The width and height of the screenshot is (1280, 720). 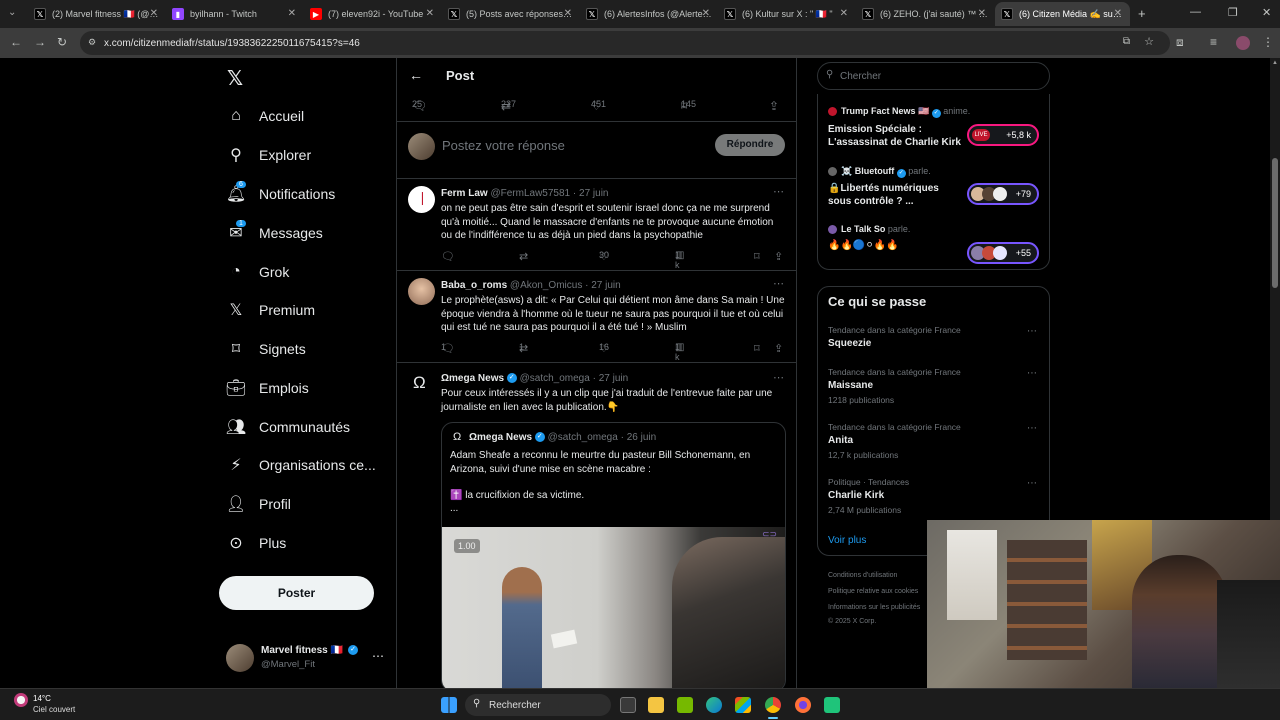 I want to click on nvidia-icon, so click(x=685, y=705).